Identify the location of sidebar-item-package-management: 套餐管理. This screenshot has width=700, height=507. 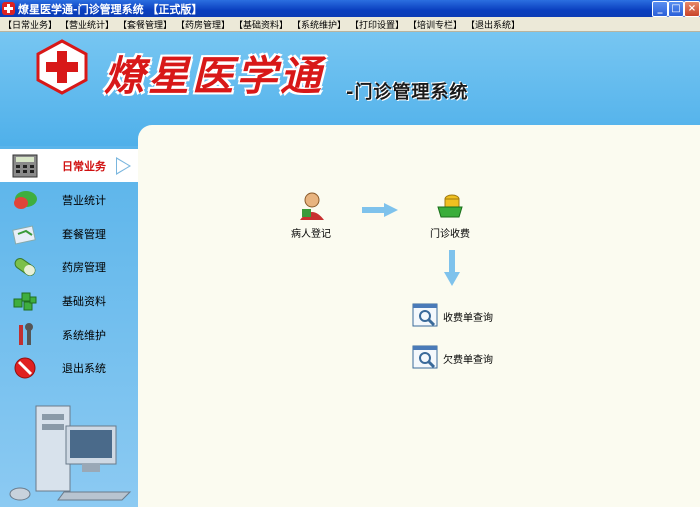
(69, 233).